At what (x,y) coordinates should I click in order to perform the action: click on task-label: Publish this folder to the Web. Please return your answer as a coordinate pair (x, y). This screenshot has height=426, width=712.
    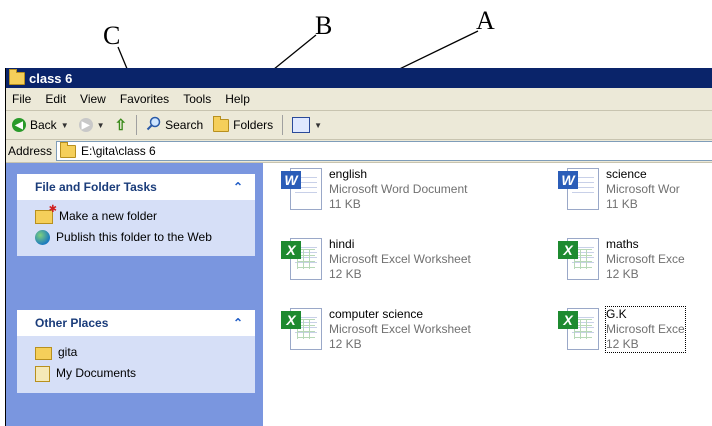
    Looking at the image, I should click on (134, 237).